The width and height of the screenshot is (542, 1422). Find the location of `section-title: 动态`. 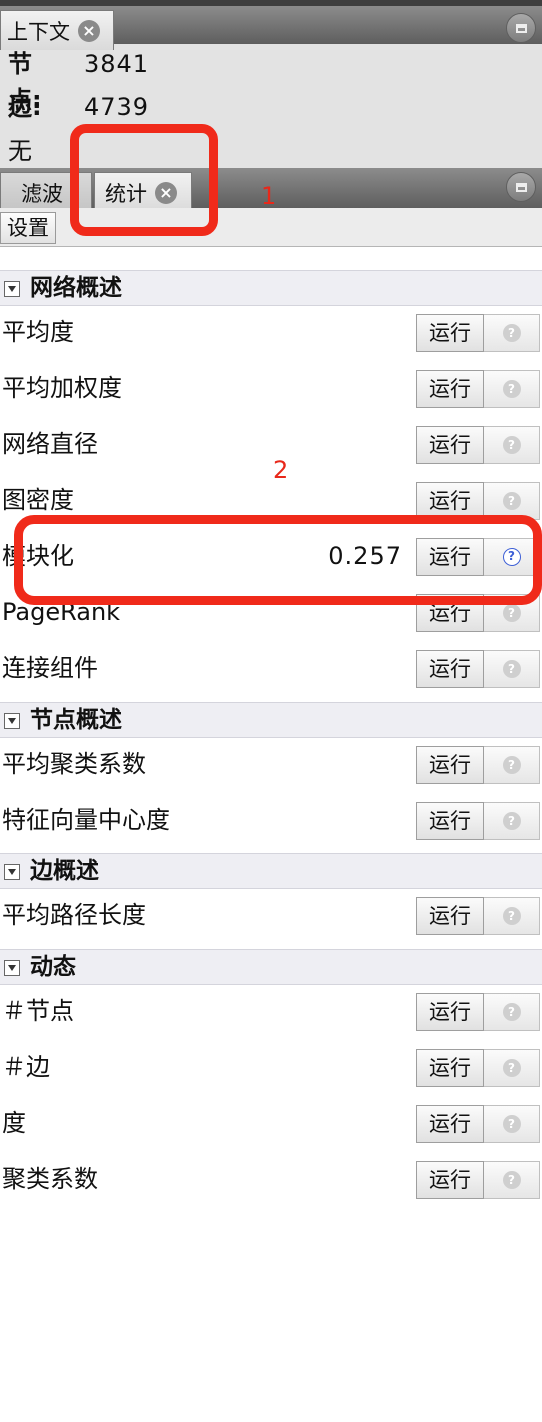

section-title: 动态 is located at coordinates (53, 967).